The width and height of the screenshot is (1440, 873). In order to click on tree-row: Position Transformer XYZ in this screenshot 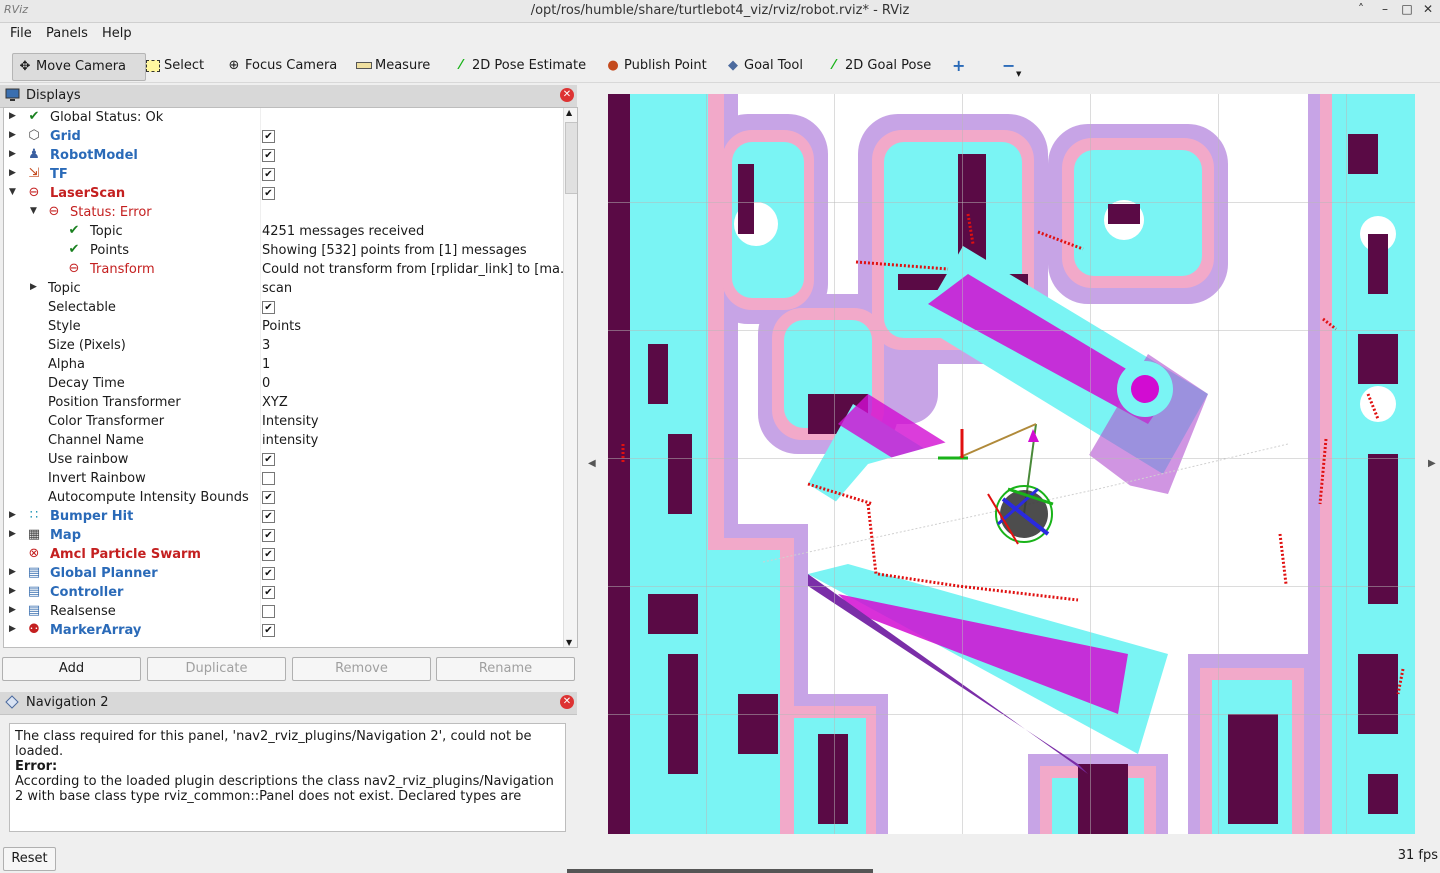, I will do `click(284, 402)`.